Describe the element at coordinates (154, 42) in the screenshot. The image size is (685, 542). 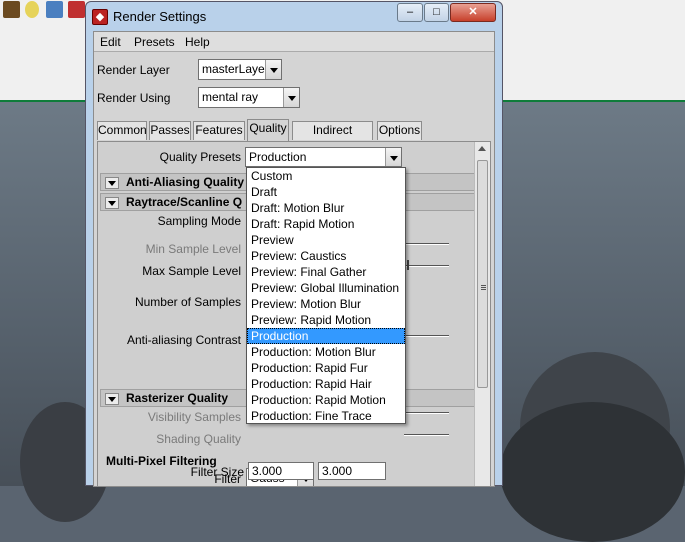
I see `menu-presets: Presets` at that location.